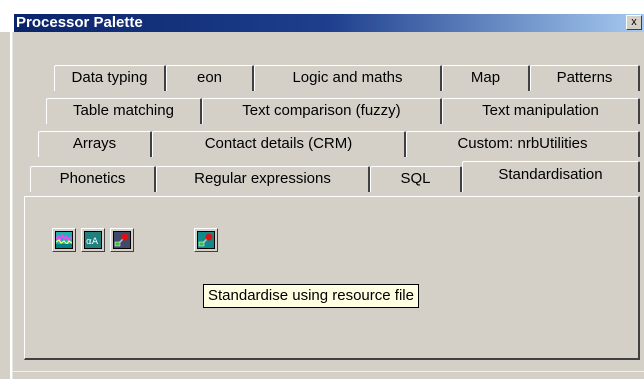  What do you see at coordinates (110, 78) in the screenshot?
I see `tab-data-typing: Data typing` at bounding box center [110, 78].